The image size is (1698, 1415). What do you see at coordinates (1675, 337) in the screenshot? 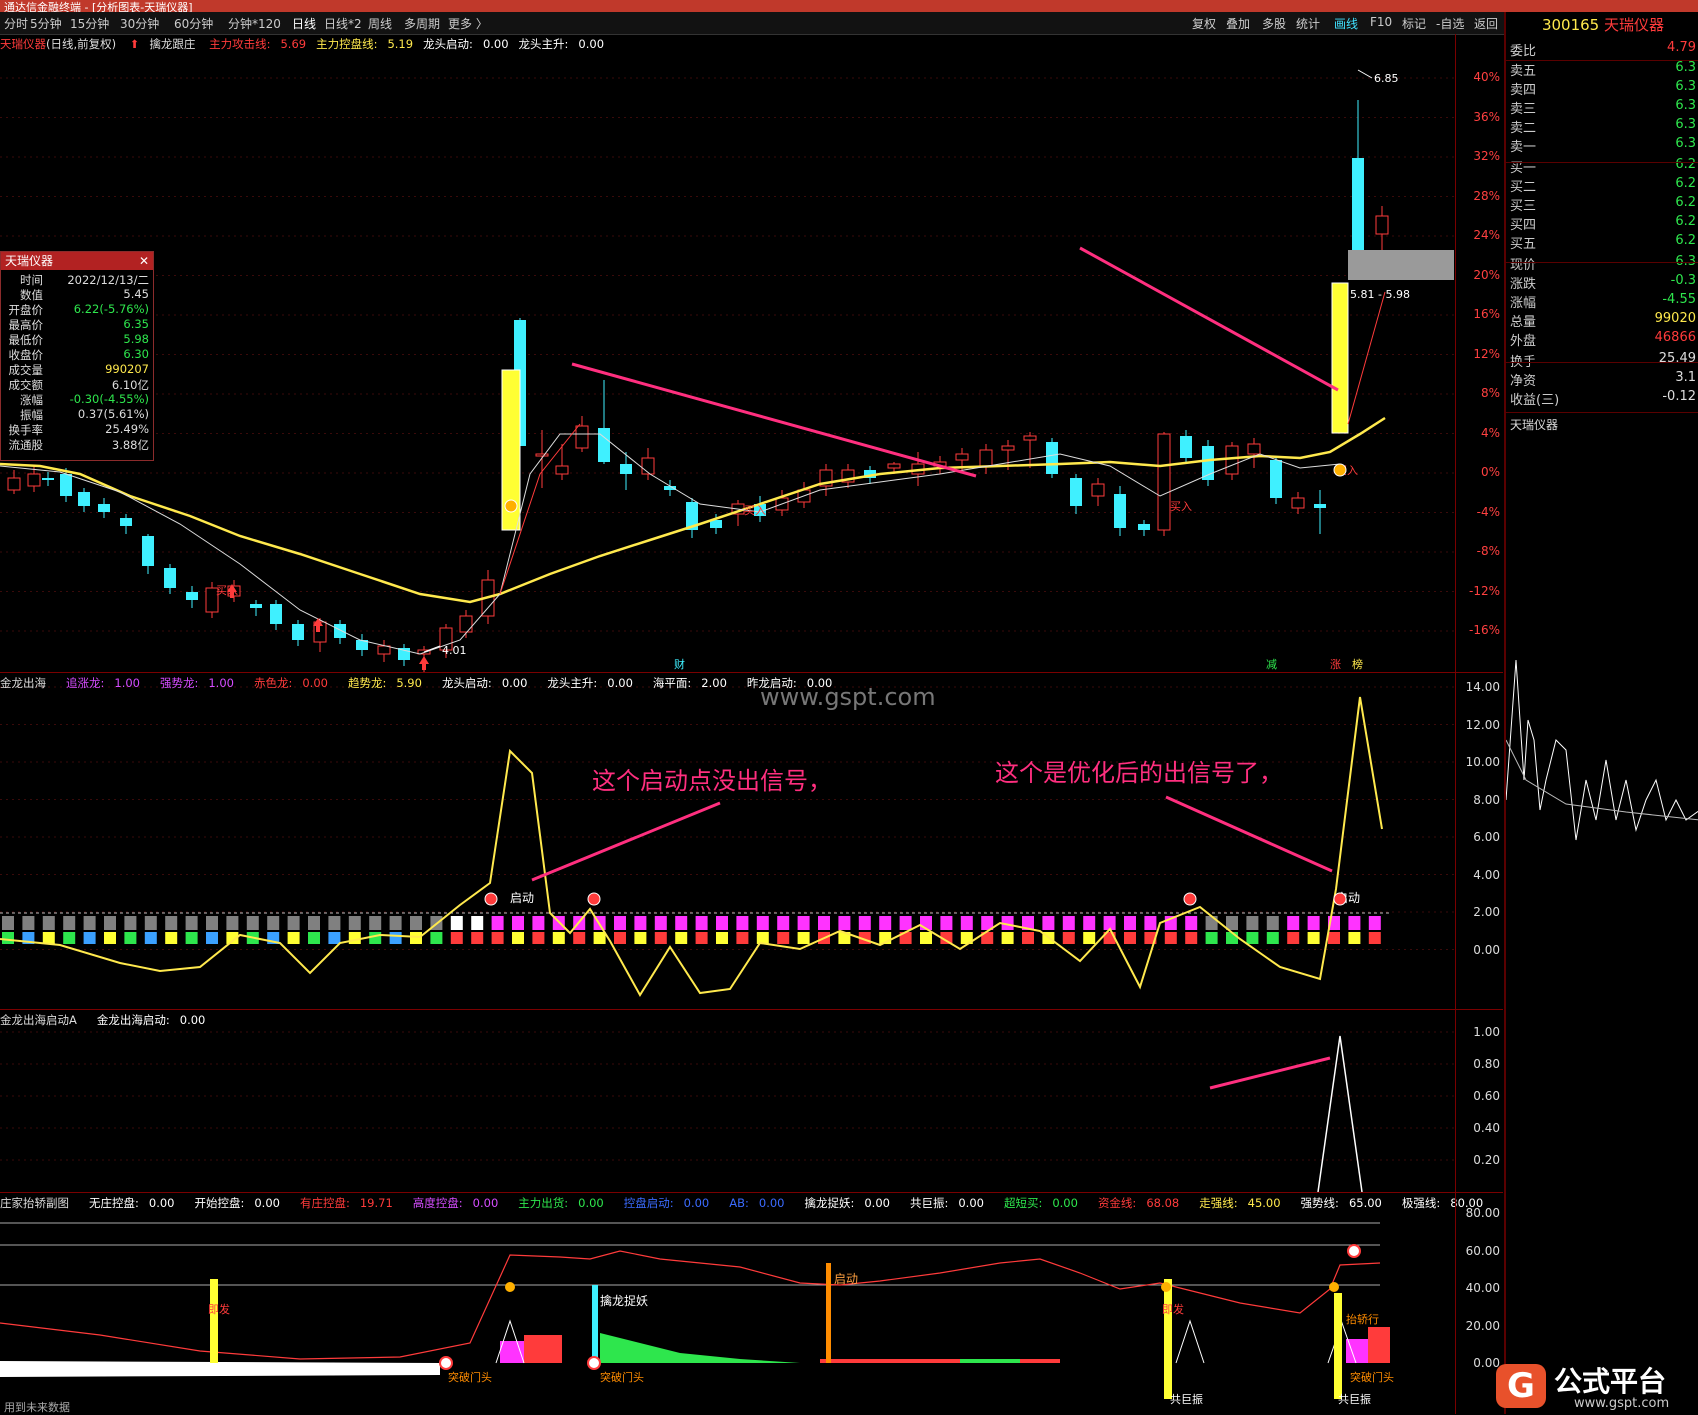
I see `quote-value: 46866` at bounding box center [1675, 337].